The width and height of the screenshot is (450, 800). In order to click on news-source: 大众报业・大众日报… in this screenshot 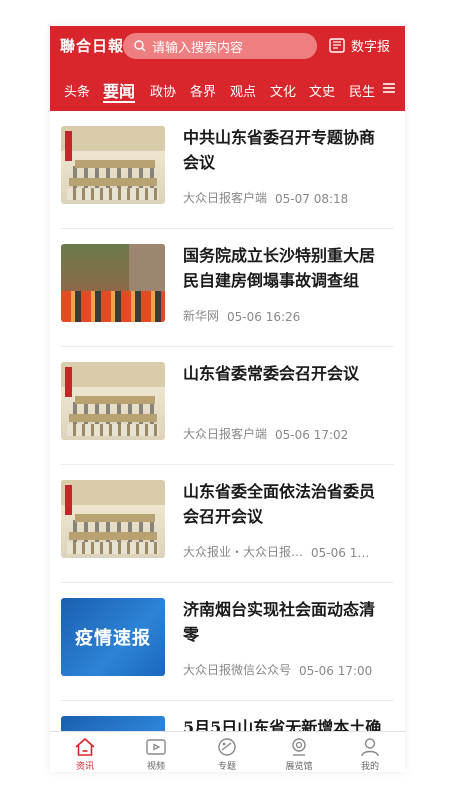, I will do `click(243, 552)`.